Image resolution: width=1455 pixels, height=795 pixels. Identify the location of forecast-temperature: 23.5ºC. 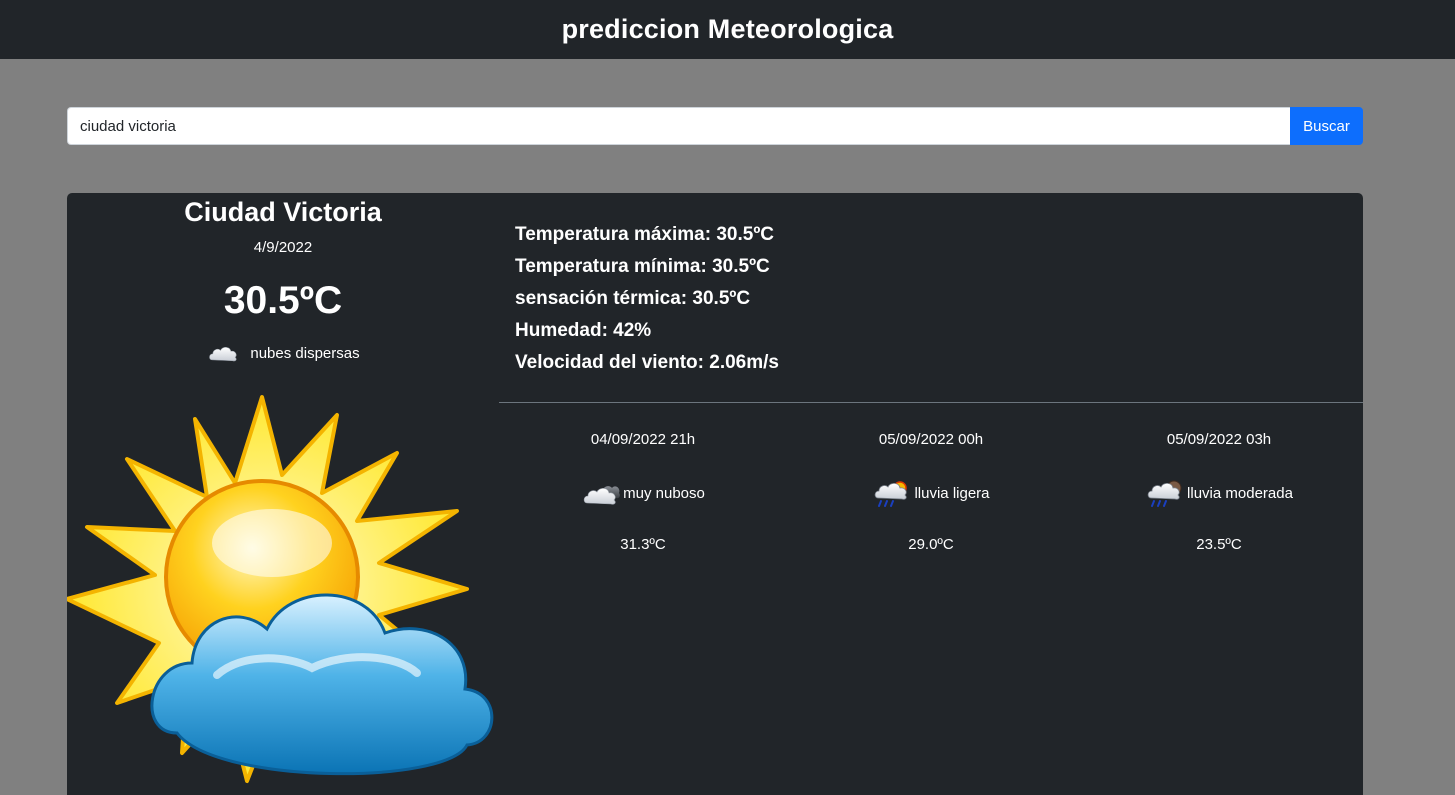
(1219, 544).